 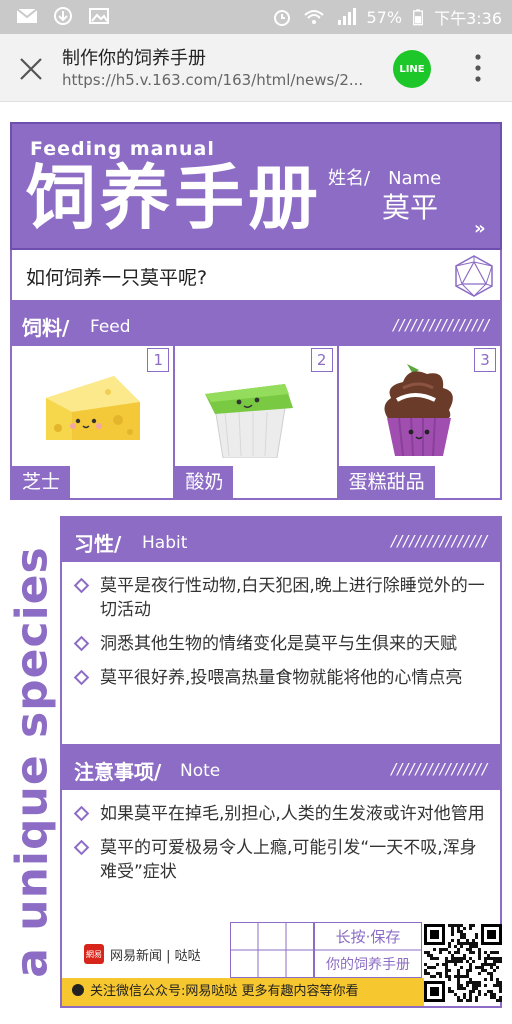 What do you see at coordinates (281, 540) in the screenshot?
I see `habit-section-header: 习性/ Habit ////////////////` at bounding box center [281, 540].